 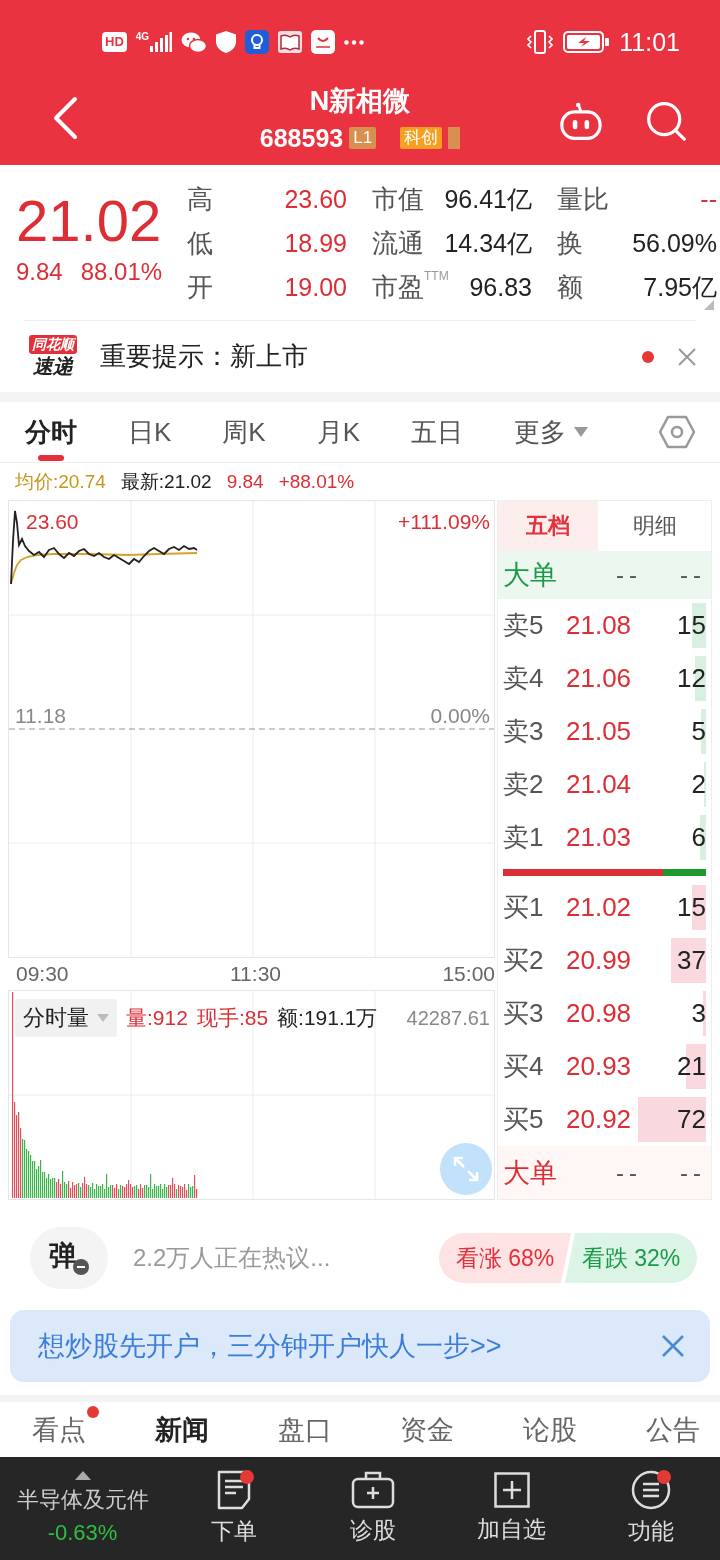 I want to click on news-tab: 资金, so click(x=427, y=1429).